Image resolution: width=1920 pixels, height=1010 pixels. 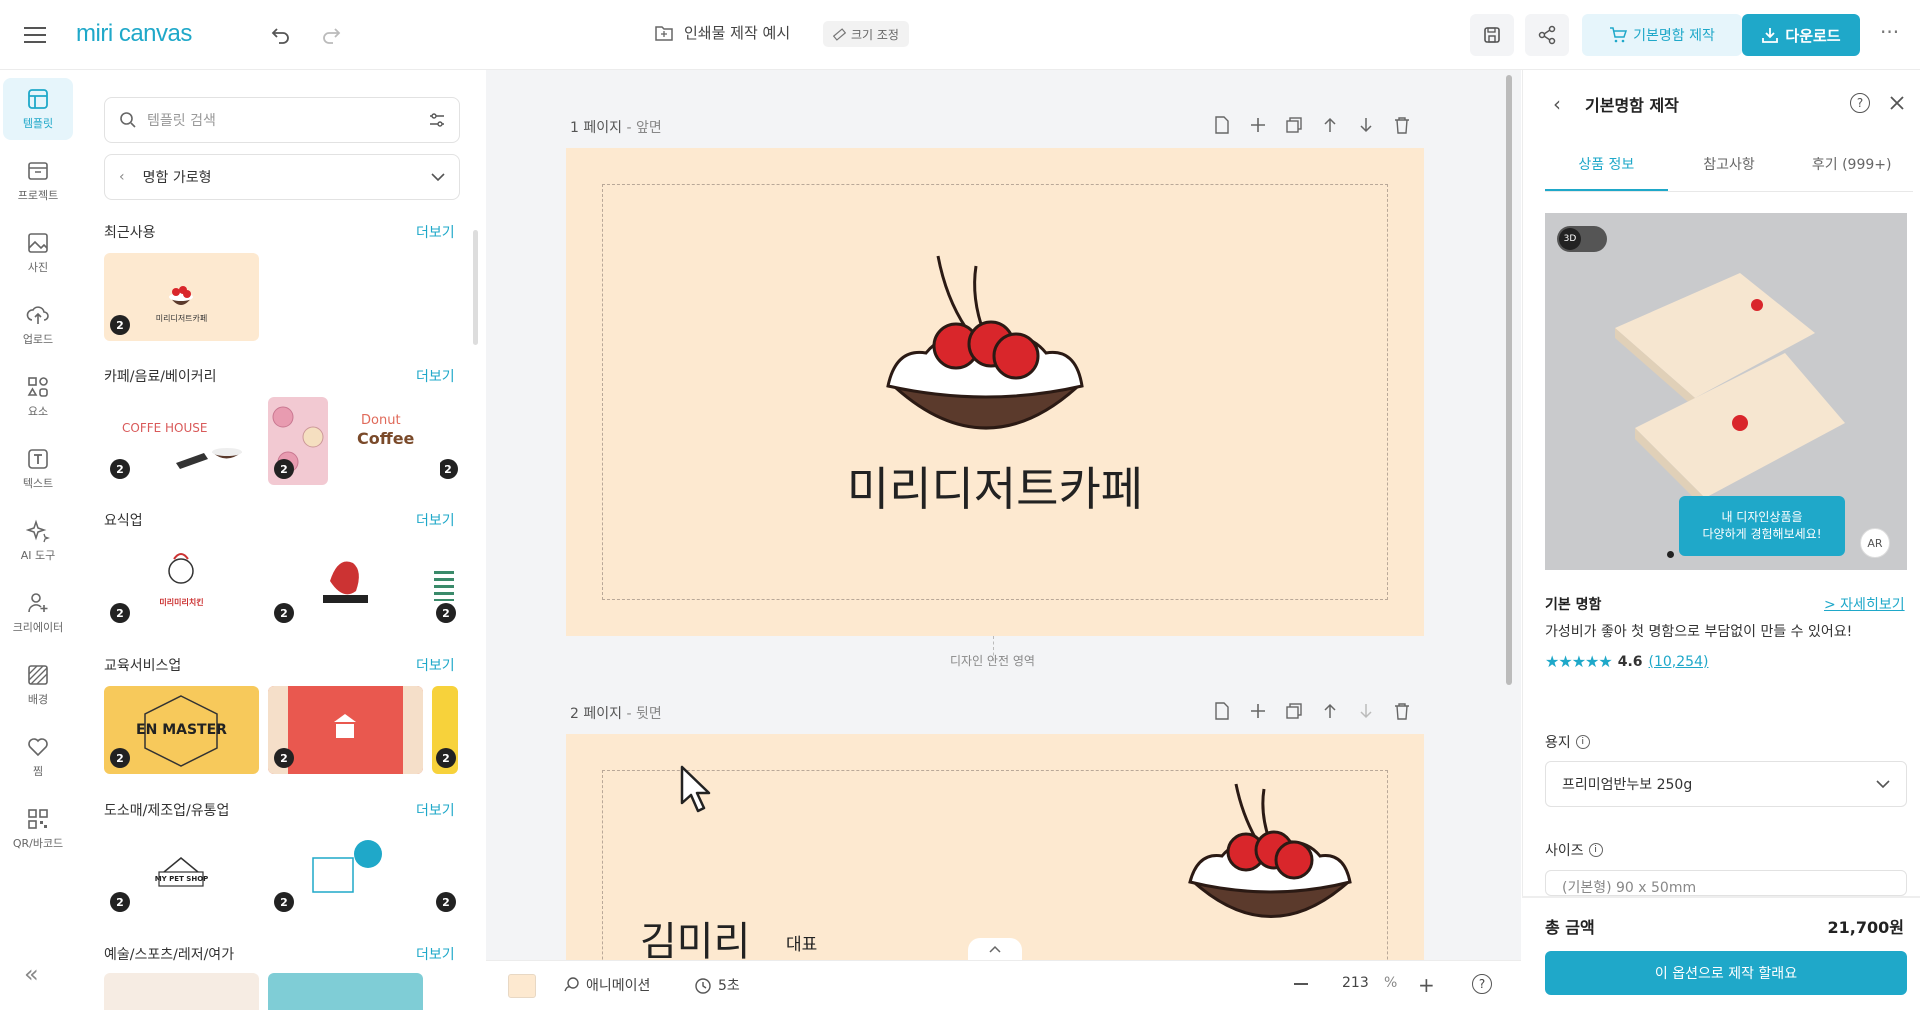 What do you see at coordinates (282, 120) in the screenshot?
I see `template-search: 템플릿 검색` at bounding box center [282, 120].